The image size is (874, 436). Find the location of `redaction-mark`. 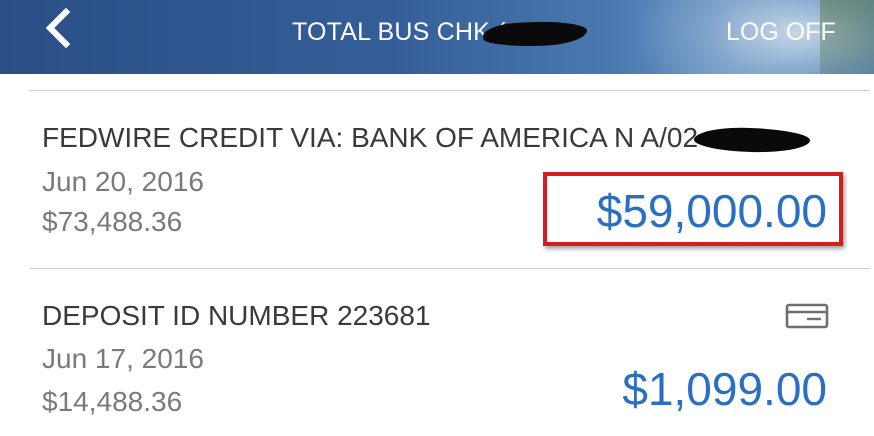

redaction-mark is located at coordinates (752, 140).